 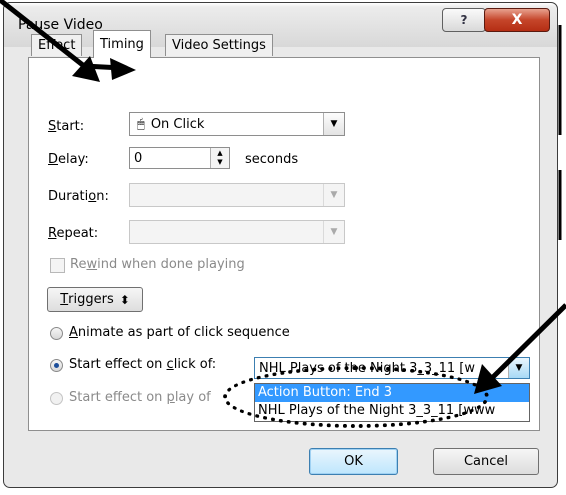 What do you see at coordinates (138, 158) in the screenshot?
I see `delay-value: 0` at bounding box center [138, 158].